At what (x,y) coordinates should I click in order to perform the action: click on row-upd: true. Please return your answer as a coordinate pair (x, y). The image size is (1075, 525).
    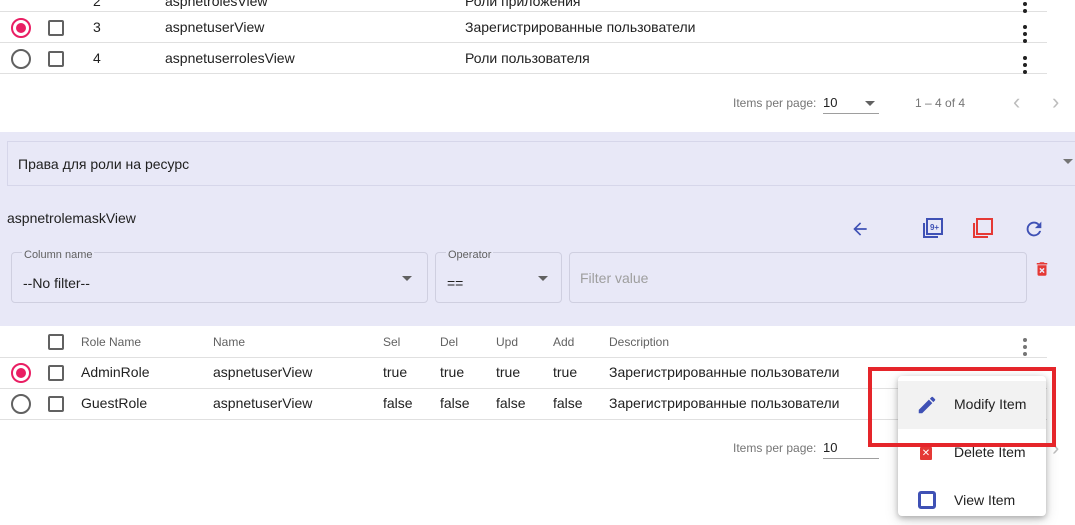
    Looking at the image, I should click on (508, 372).